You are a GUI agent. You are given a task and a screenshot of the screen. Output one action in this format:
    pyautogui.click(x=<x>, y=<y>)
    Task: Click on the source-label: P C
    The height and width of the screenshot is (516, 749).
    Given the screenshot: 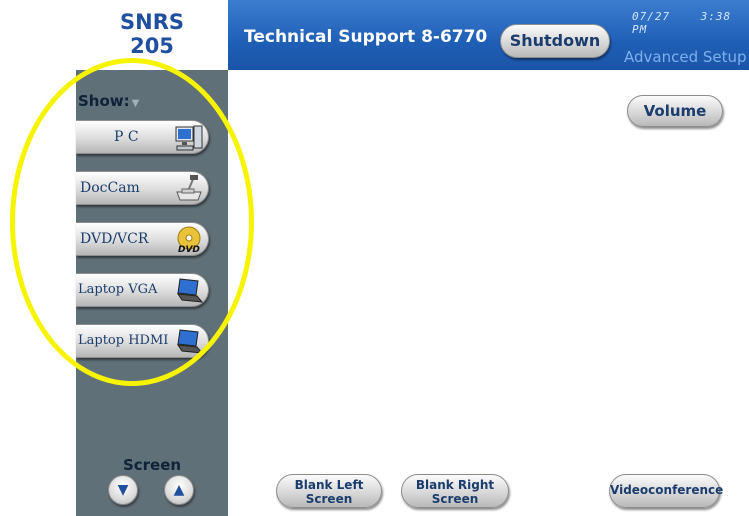 What is the action you would take?
    pyautogui.click(x=126, y=137)
    